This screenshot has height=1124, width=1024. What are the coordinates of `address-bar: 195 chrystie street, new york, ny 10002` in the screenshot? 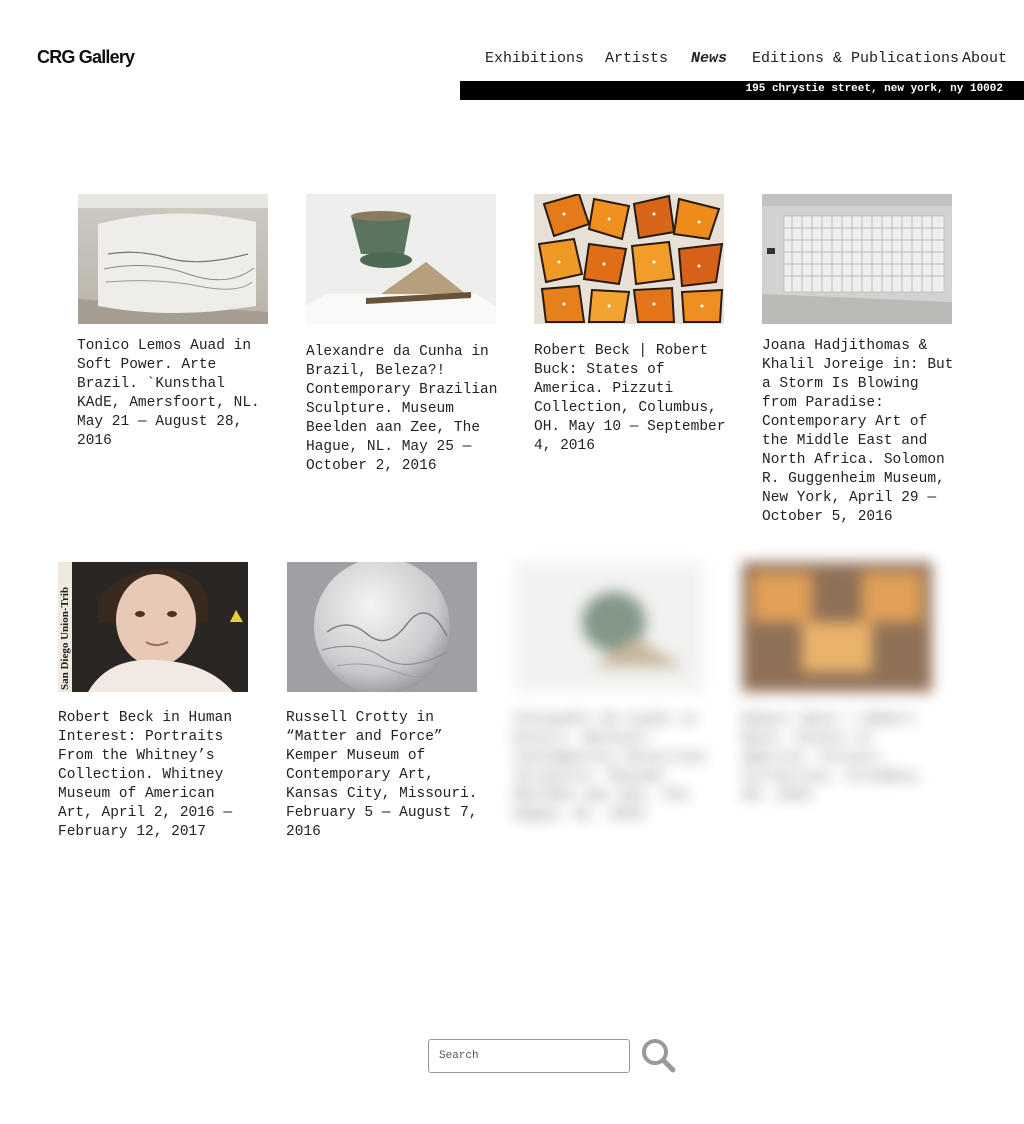 It's located at (742, 90).